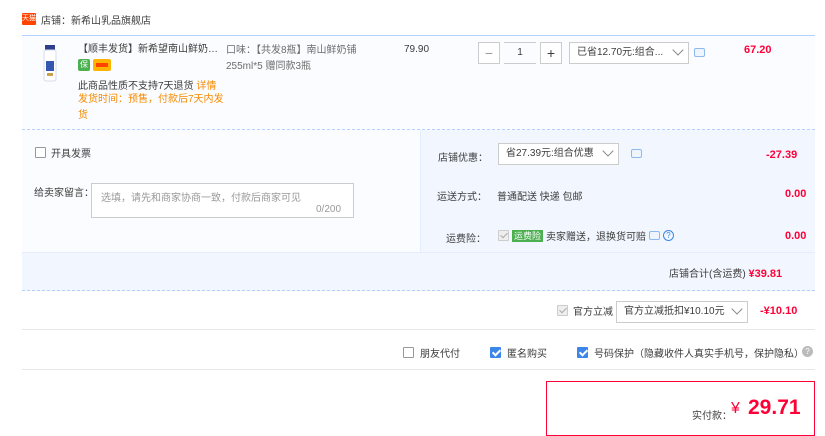  I want to click on insurance-info: 运费险 卖家赠送，退换货可赔 ?, so click(586, 235).